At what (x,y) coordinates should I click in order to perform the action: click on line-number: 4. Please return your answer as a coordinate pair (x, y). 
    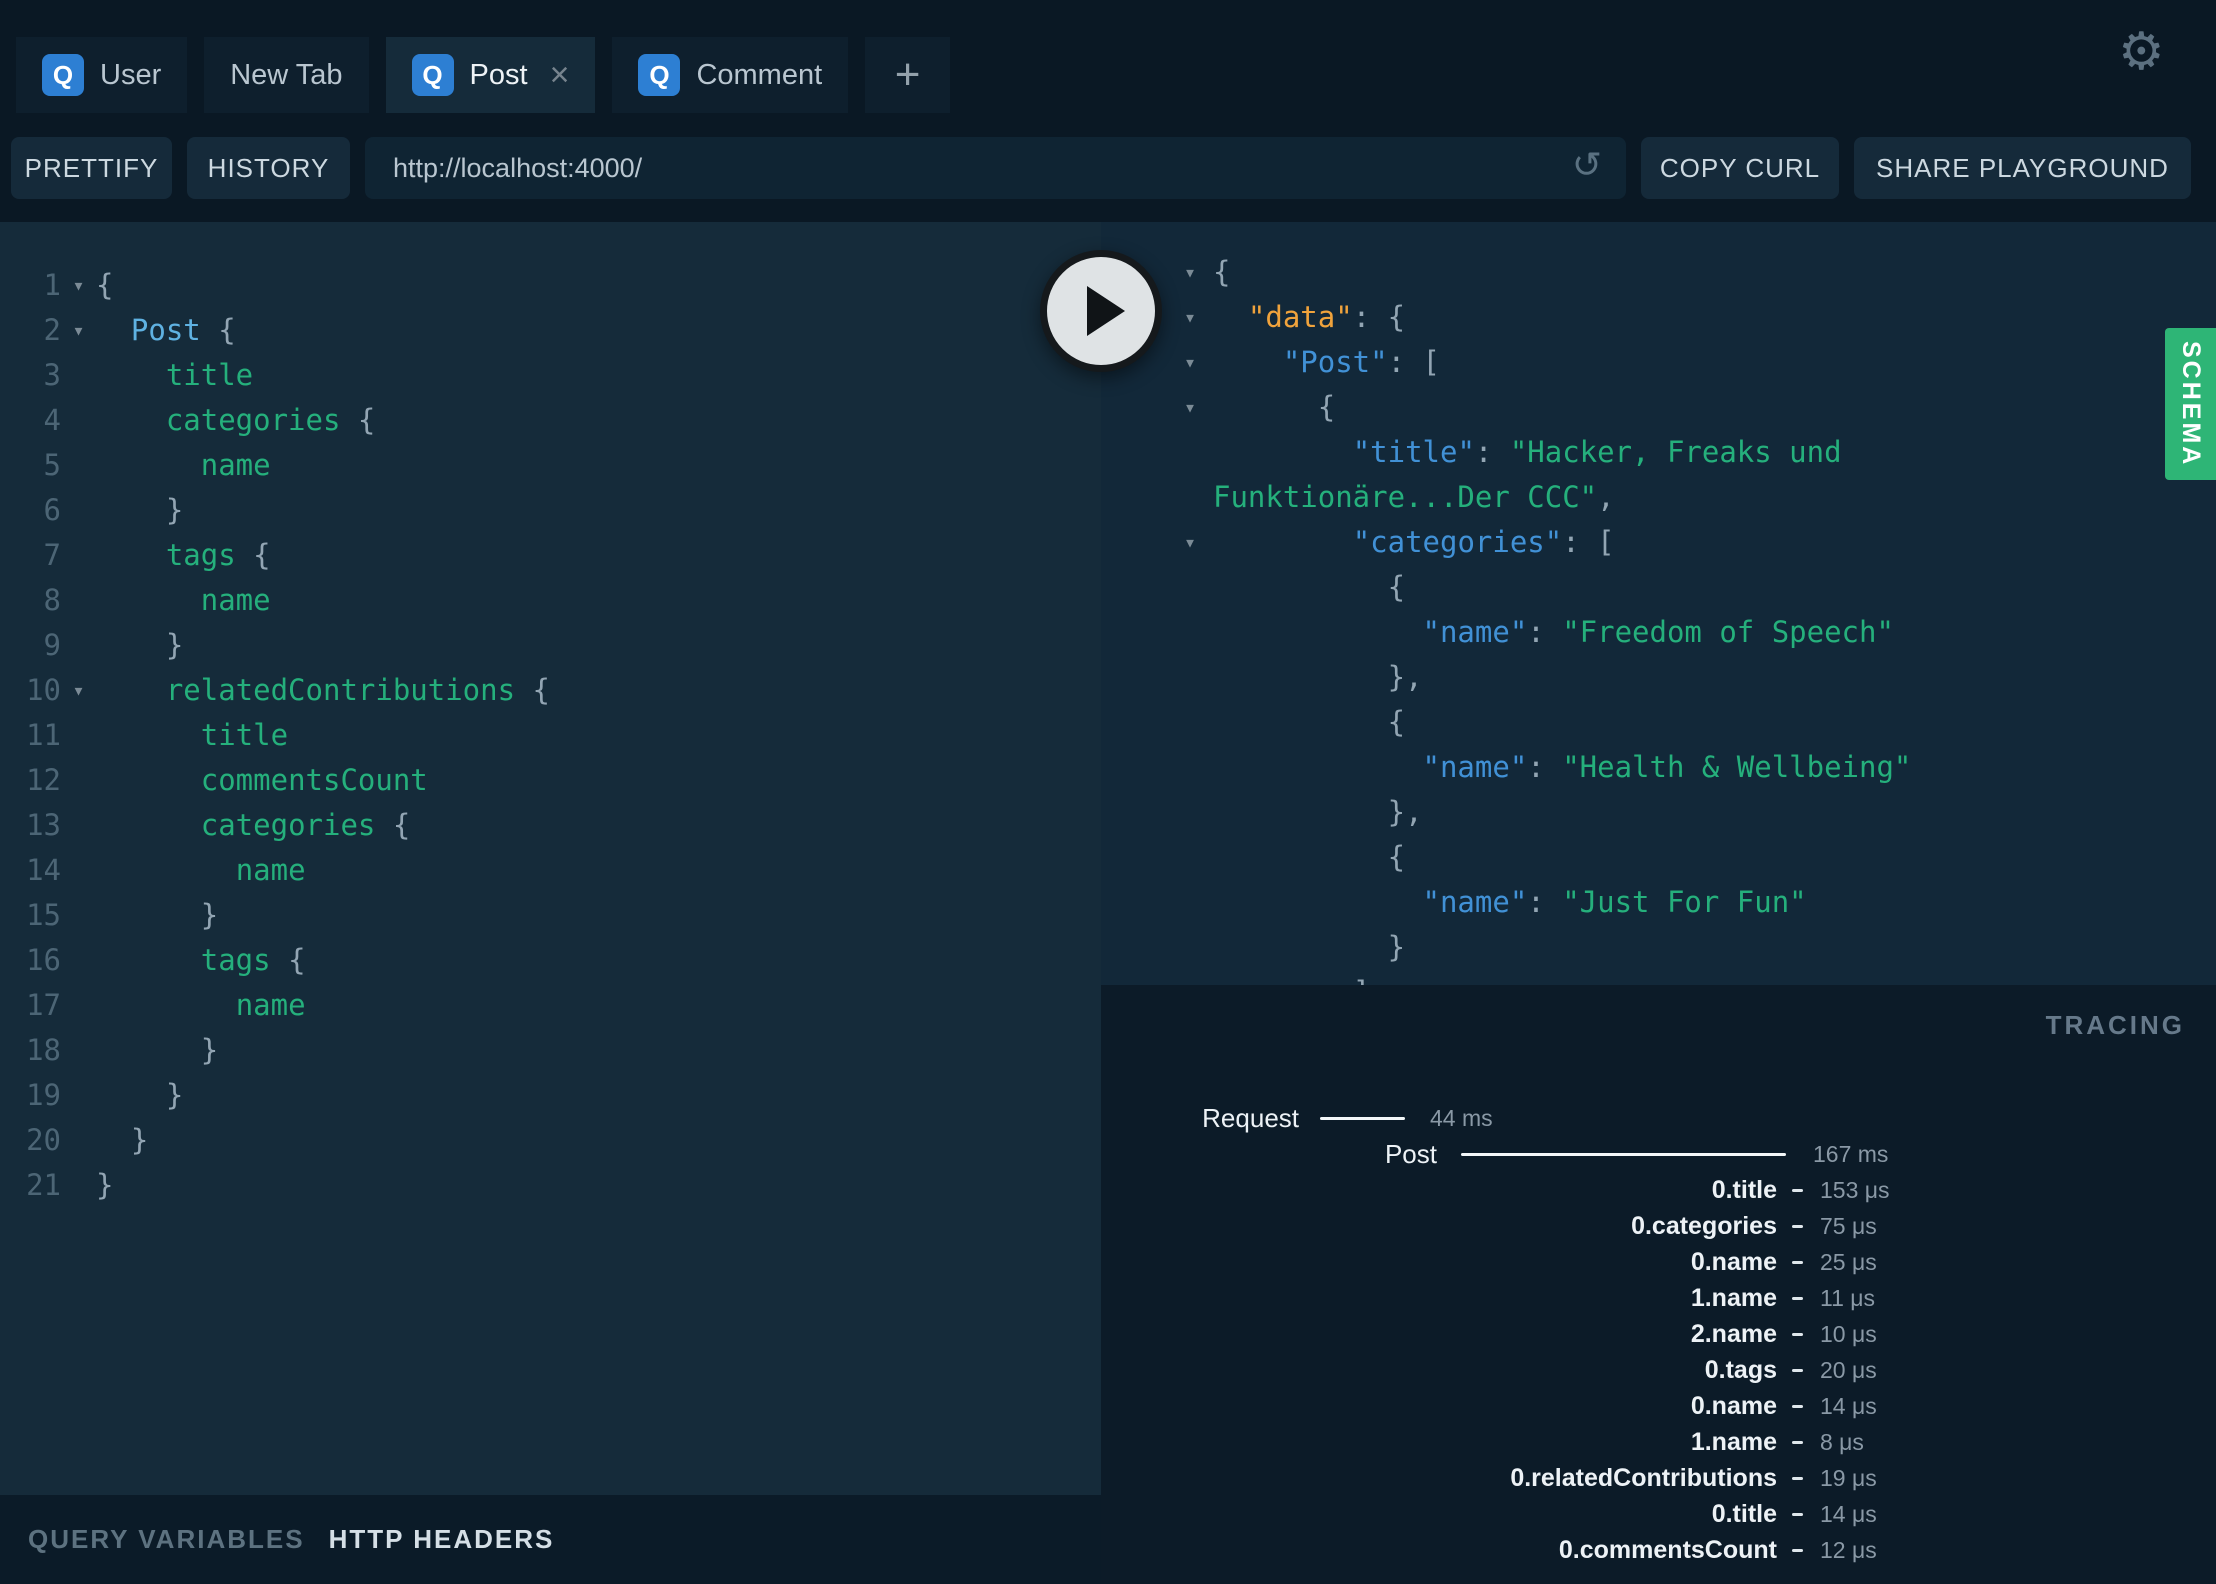
    Looking at the image, I should click on (52, 420).